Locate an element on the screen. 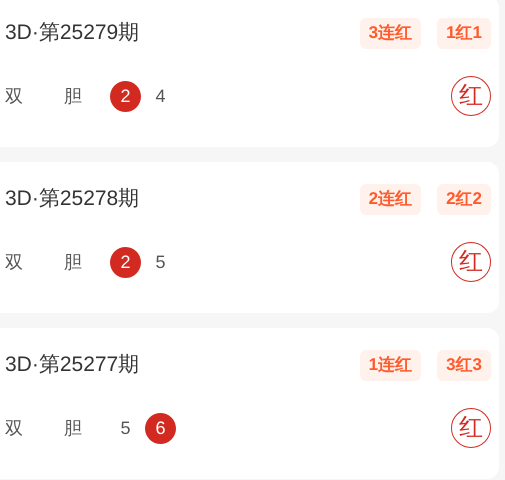  streak-badge: 1连红 is located at coordinates (391, 365).